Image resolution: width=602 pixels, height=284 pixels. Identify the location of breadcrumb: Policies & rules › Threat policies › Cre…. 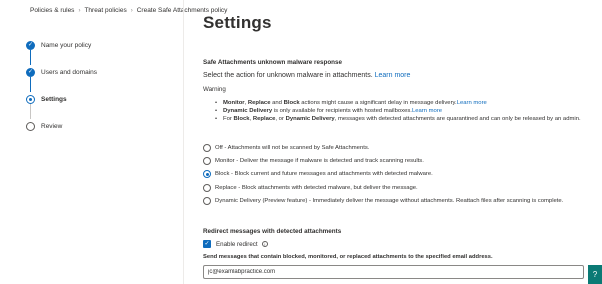
(128, 10).